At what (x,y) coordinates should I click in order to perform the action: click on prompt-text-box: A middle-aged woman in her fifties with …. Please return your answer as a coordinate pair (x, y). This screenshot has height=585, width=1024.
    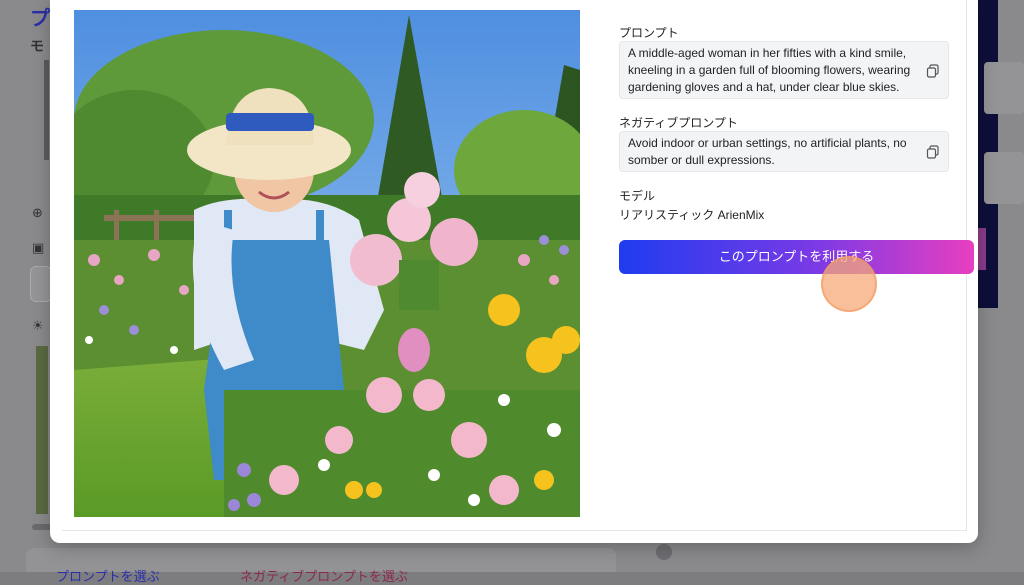
    Looking at the image, I should click on (784, 70).